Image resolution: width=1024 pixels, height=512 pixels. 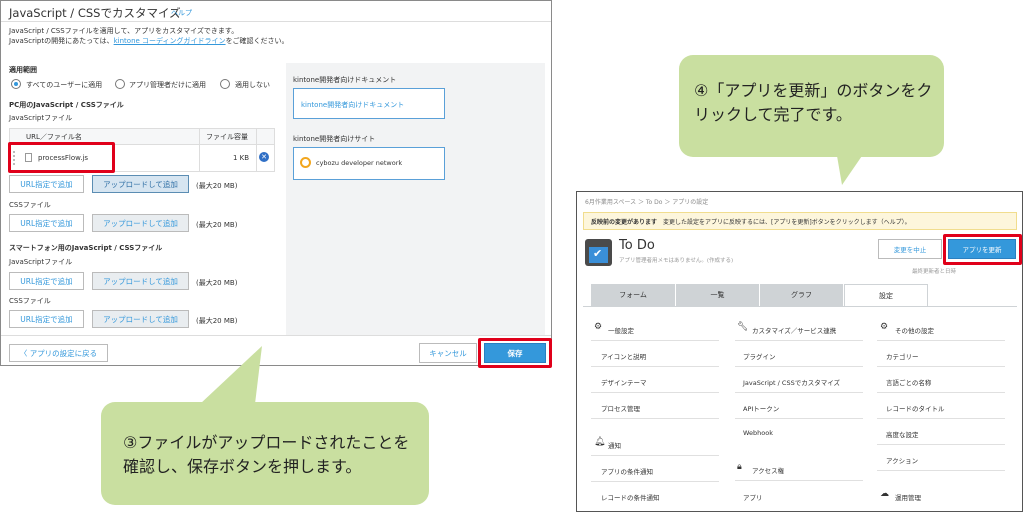 What do you see at coordinates (902, 460) in the screenshot?
I see `action-link: アクション` at bounding box center [902, 460].